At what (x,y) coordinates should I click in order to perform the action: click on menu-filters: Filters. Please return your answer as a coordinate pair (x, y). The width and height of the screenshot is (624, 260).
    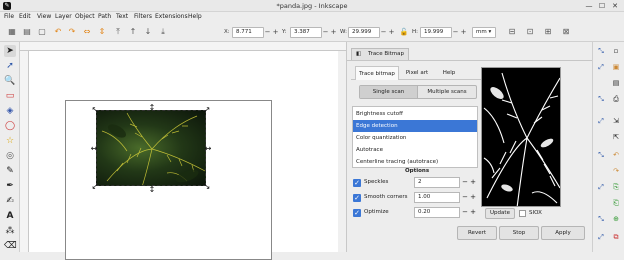
    Looking at the image, I should click on (143, 16).